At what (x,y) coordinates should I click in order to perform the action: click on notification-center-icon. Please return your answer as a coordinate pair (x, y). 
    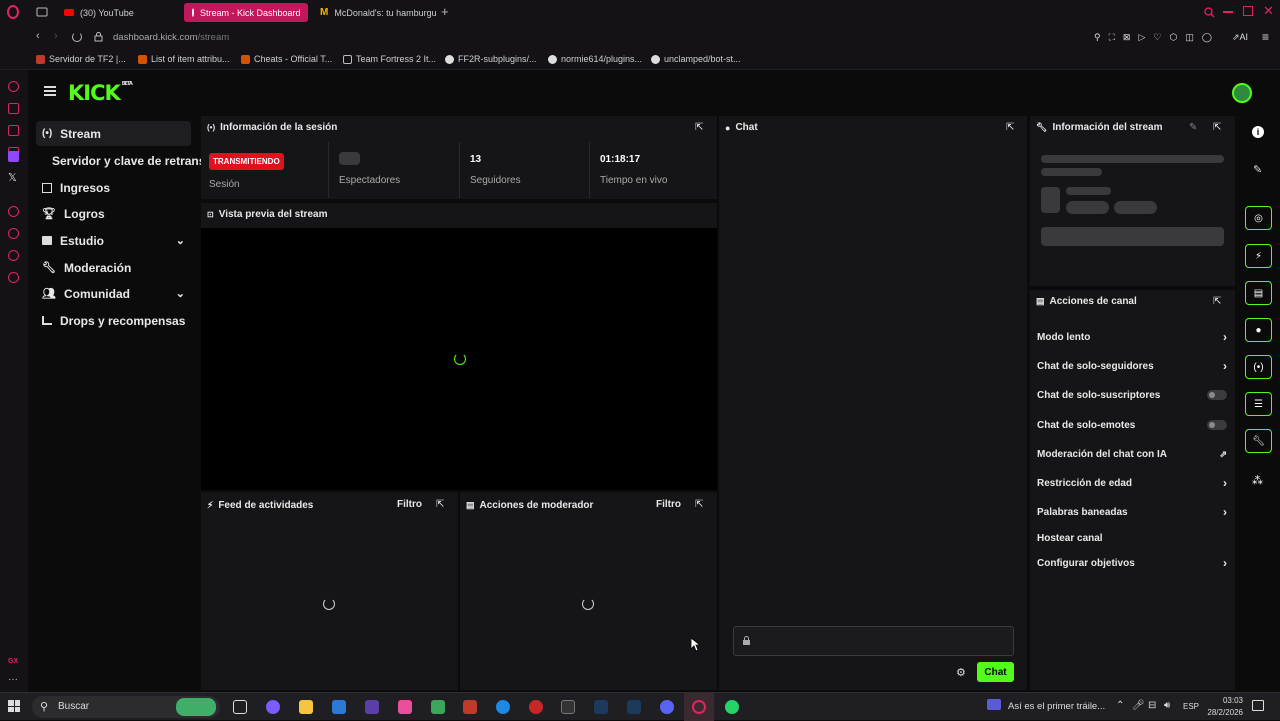
    Looking at the image, I should click on (1258, 705).